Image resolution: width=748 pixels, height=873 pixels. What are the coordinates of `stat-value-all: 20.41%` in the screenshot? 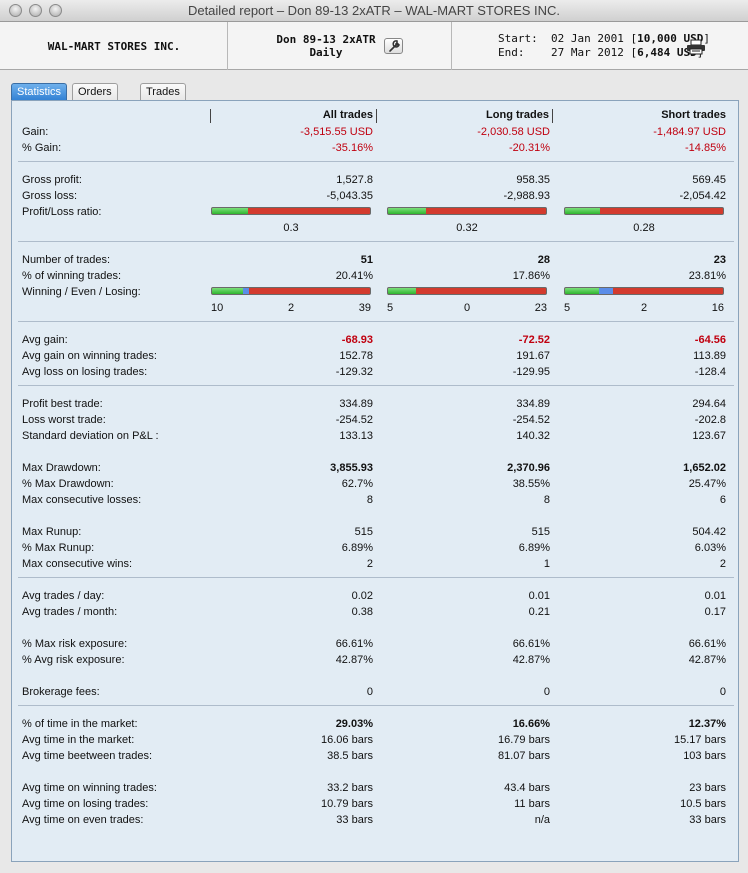 It's located at (354, 276).